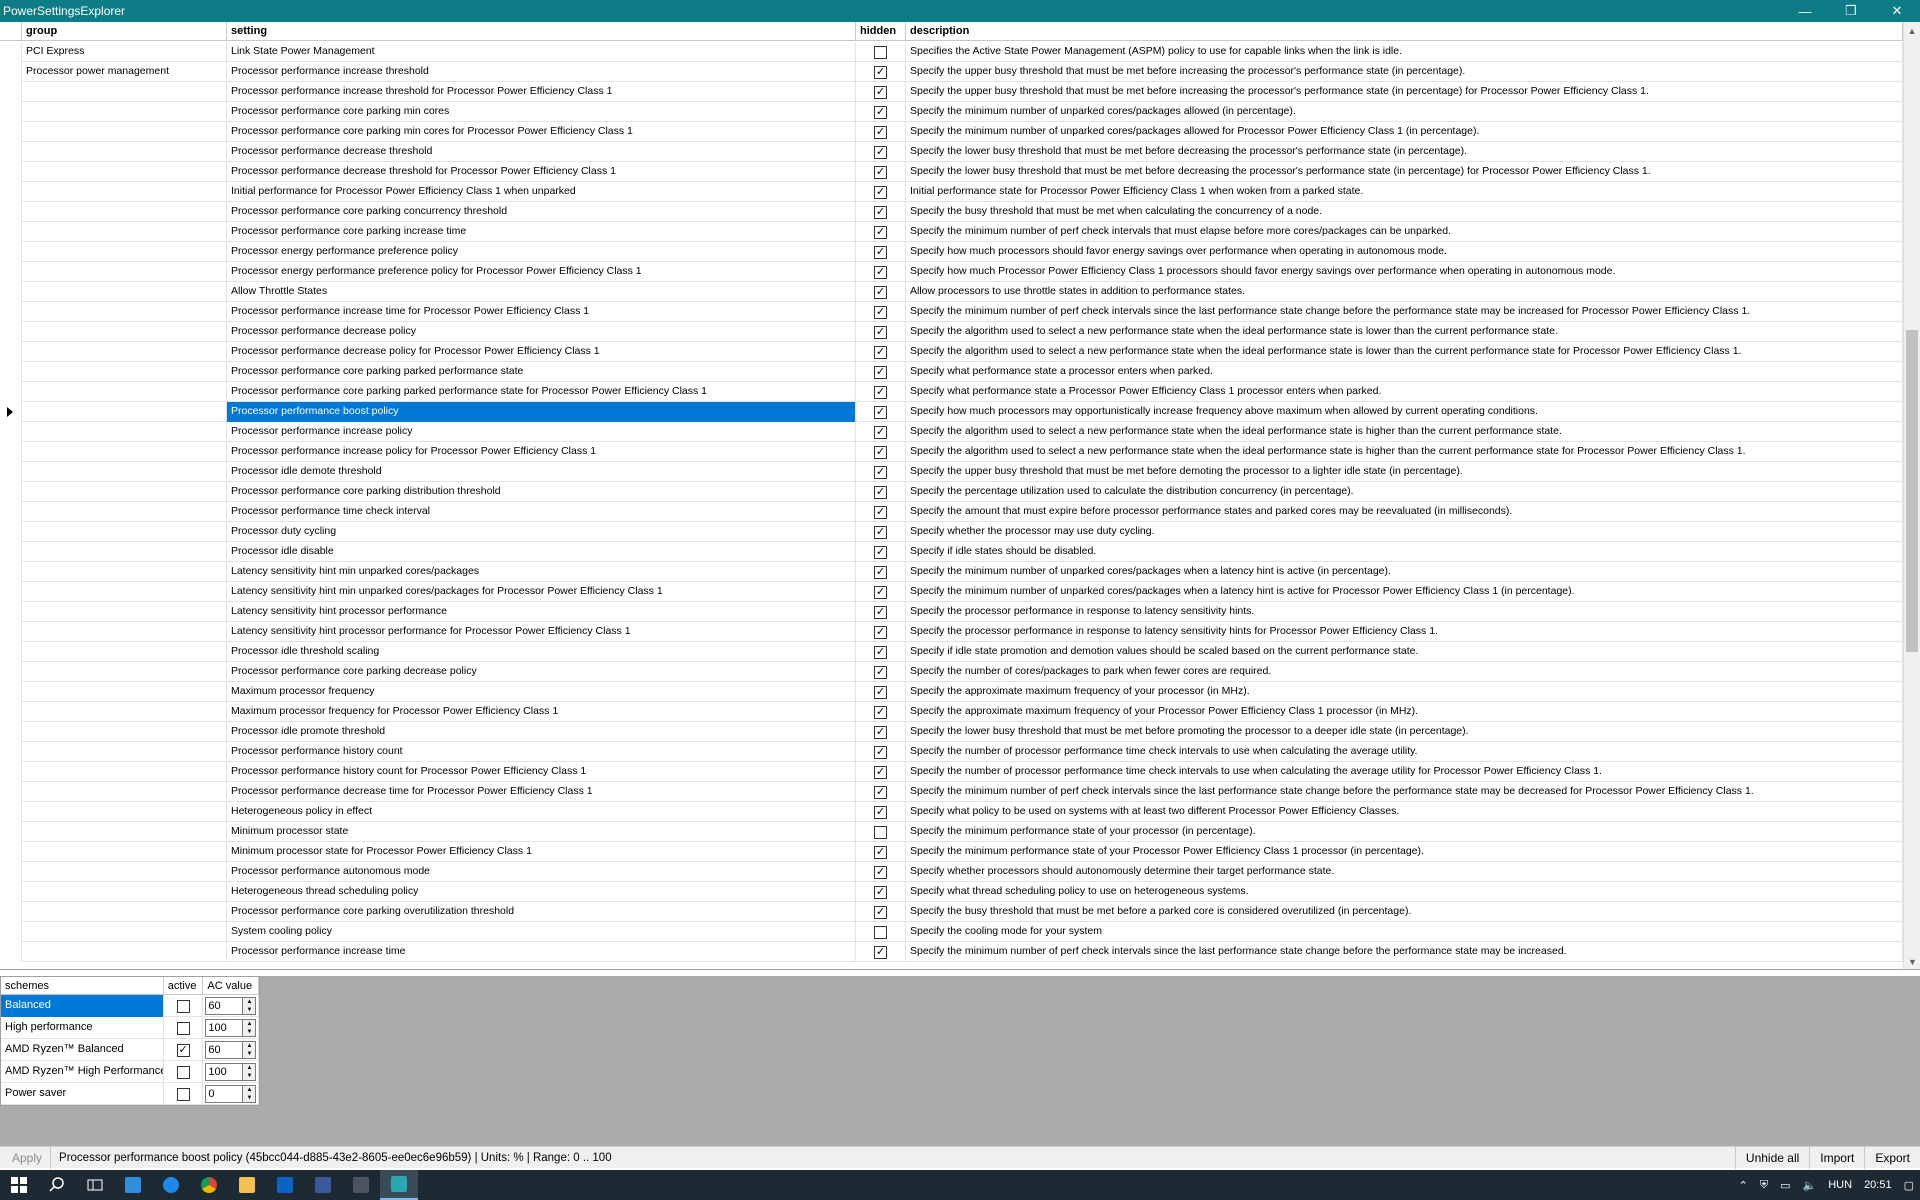  What do you see at coordinates (1771, 1157) in the screenshot?
I see `unhide-all-button: Unhide all` at bounding box center [1771, 1157].